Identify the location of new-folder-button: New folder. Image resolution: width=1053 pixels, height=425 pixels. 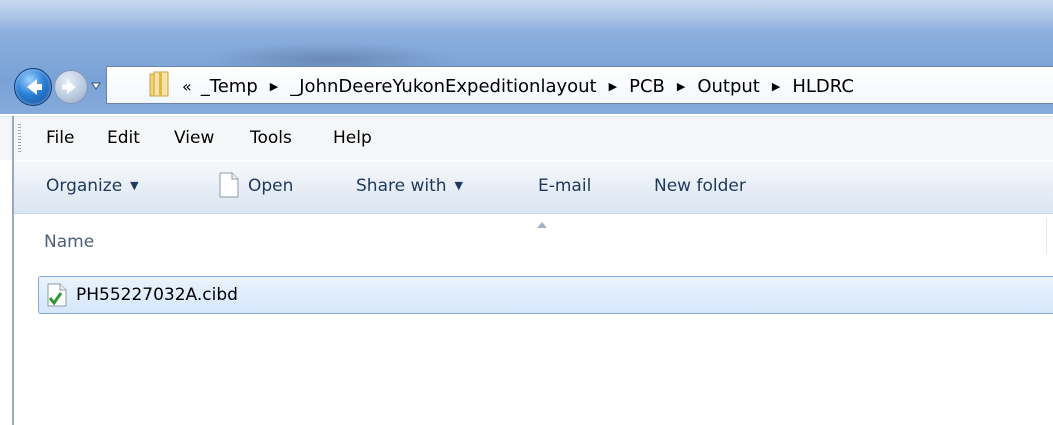
(700, 186).